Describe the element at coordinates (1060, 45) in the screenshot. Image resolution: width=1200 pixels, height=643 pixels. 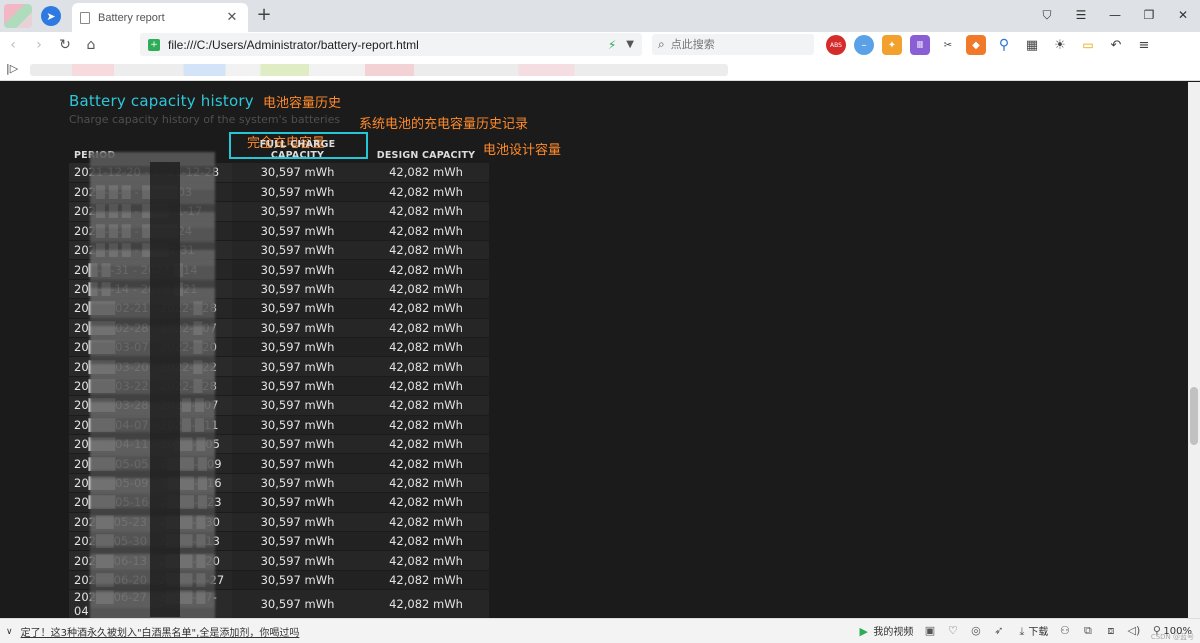
I see `brightness-icon: ☀` at that location.